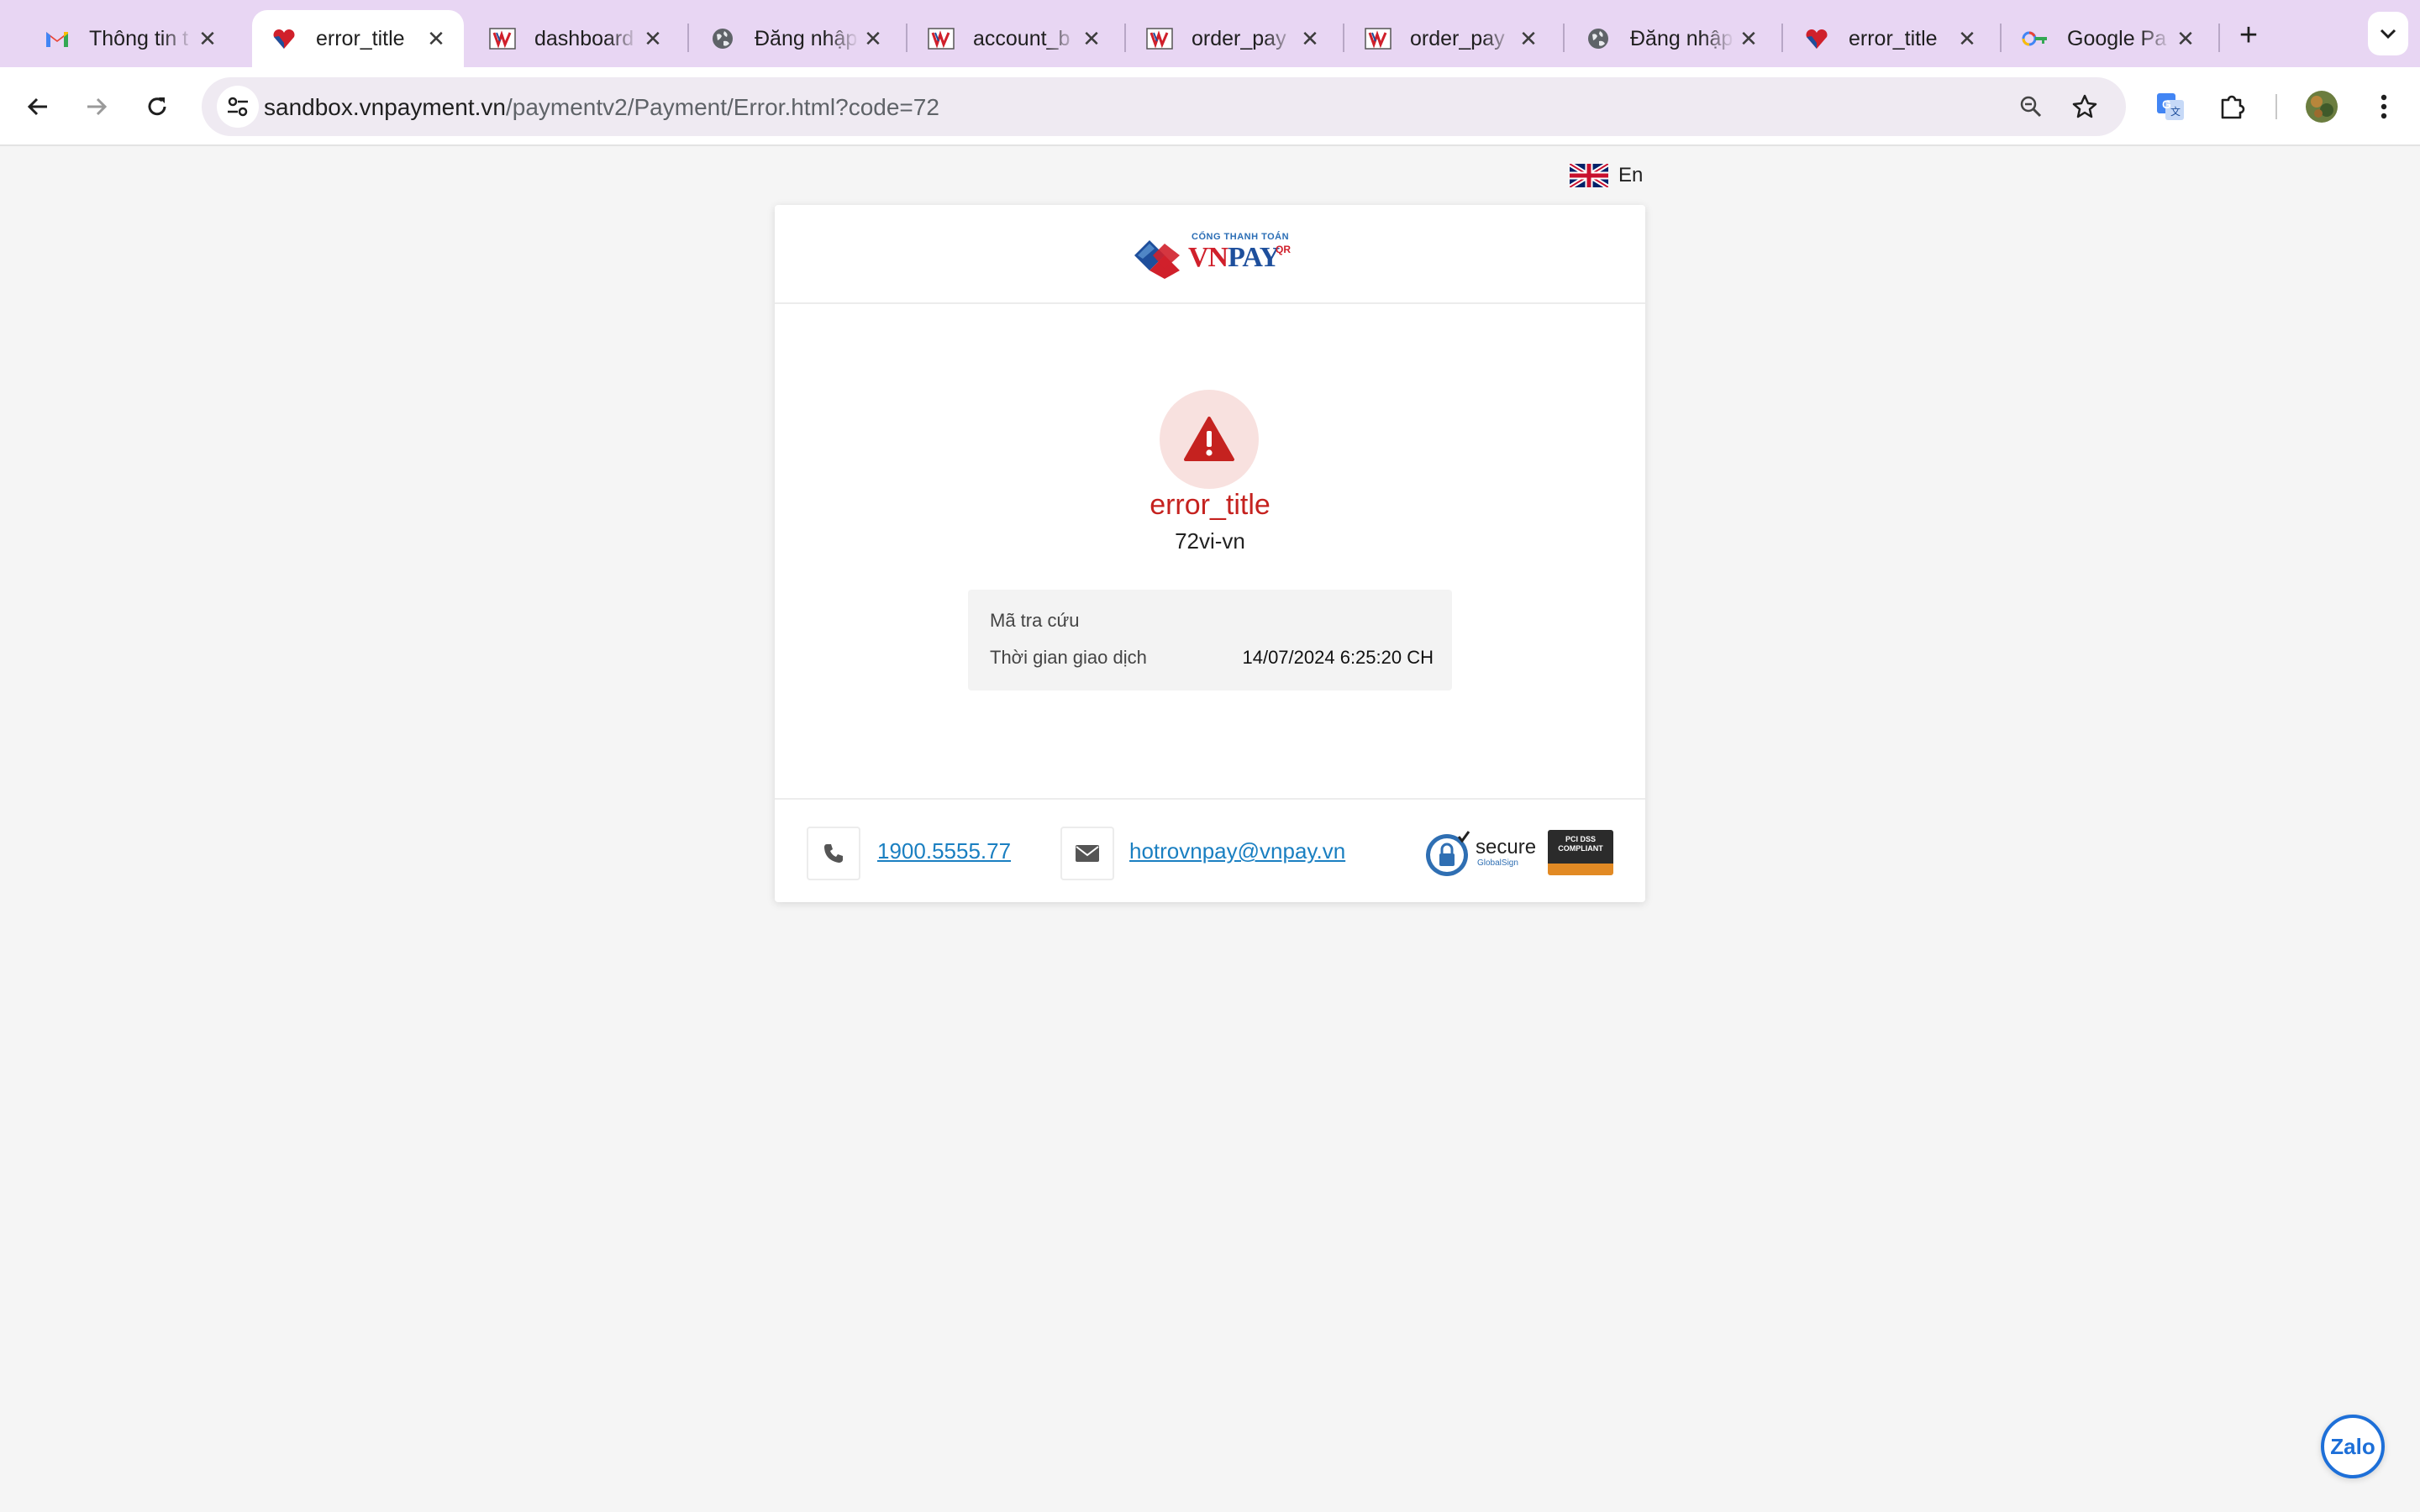 The width and height of the screenshot is (2420, 1512). What do you see at coordinates (1210, 505) in the screenshot?
I see `error-title: error_title` at bounding box center [1210, 505].